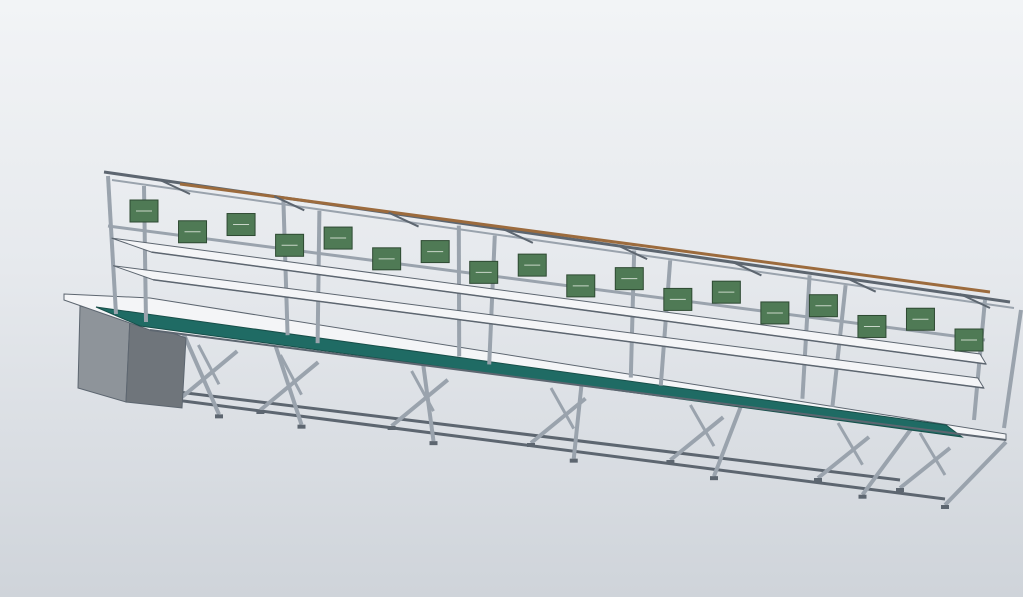 The image size is (1023, 597). What do you see at coordinates (697, 438) in the screenshot?
I see `table-leg-back` at bounding box center [697, 438].